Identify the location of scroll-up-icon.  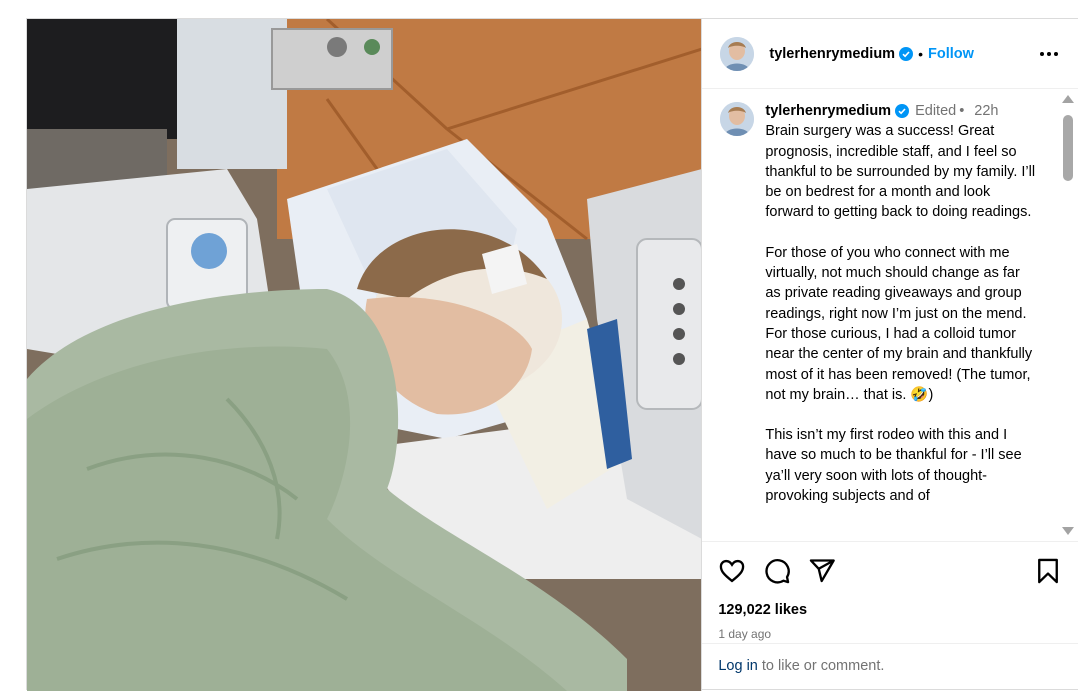
(1068, 99).